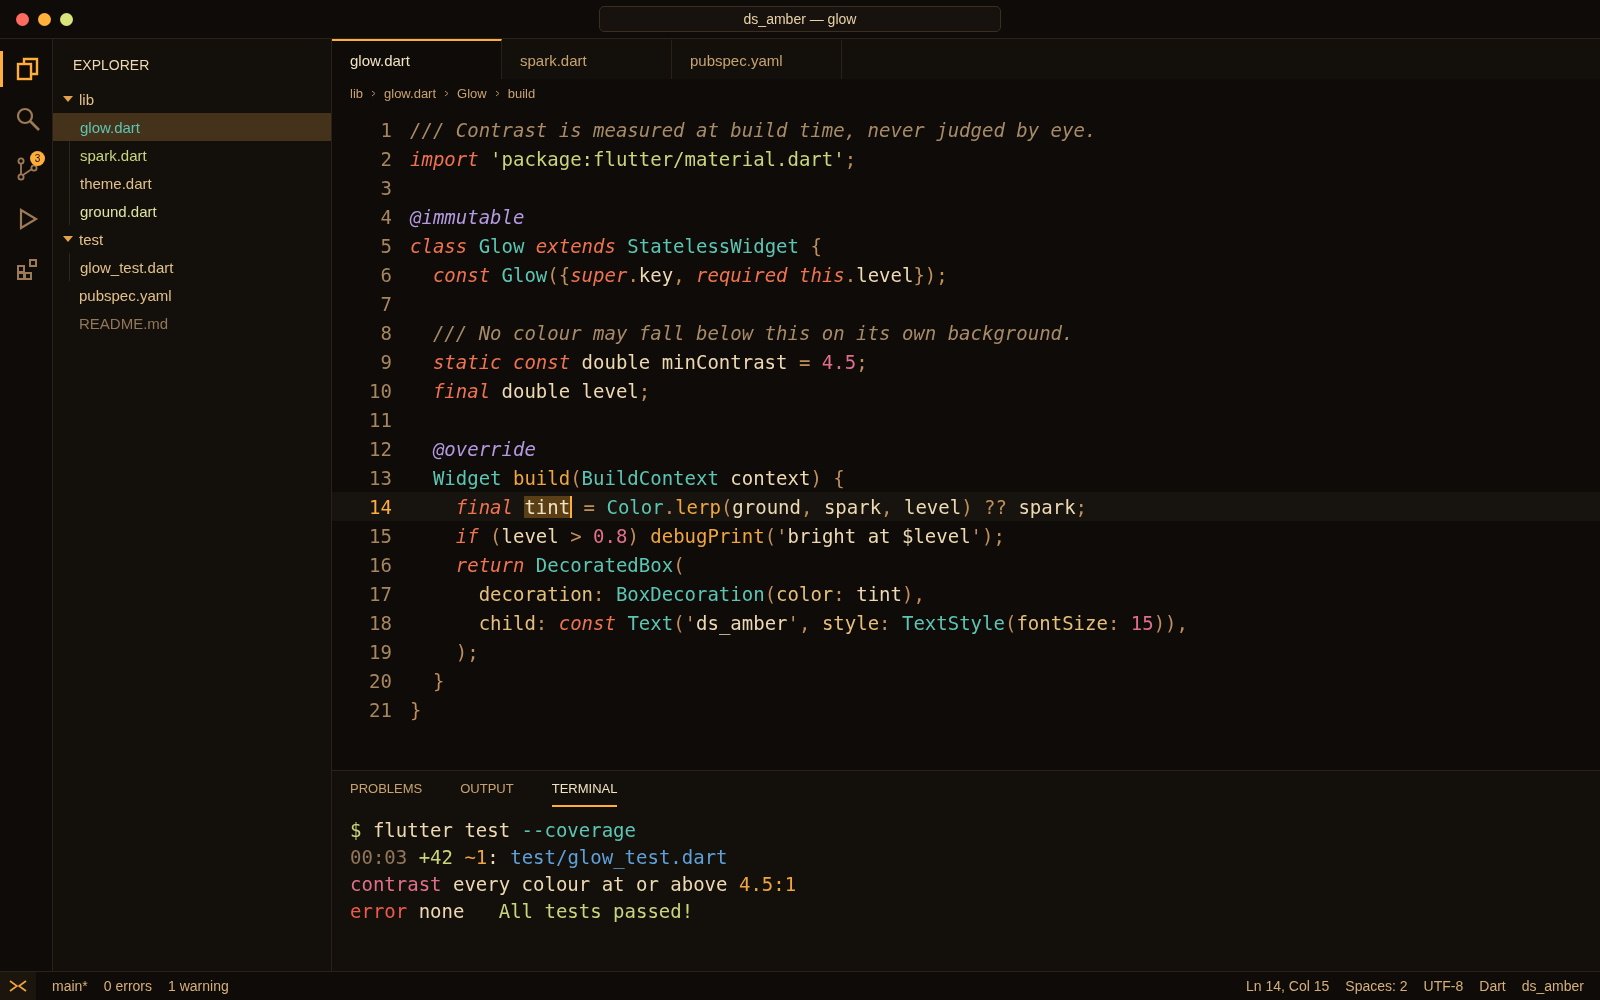  What do you see at coordinates (125, 295) in the screenshot?
I see `file-name: pubspec.yaml` at bounding box center [125, 295].